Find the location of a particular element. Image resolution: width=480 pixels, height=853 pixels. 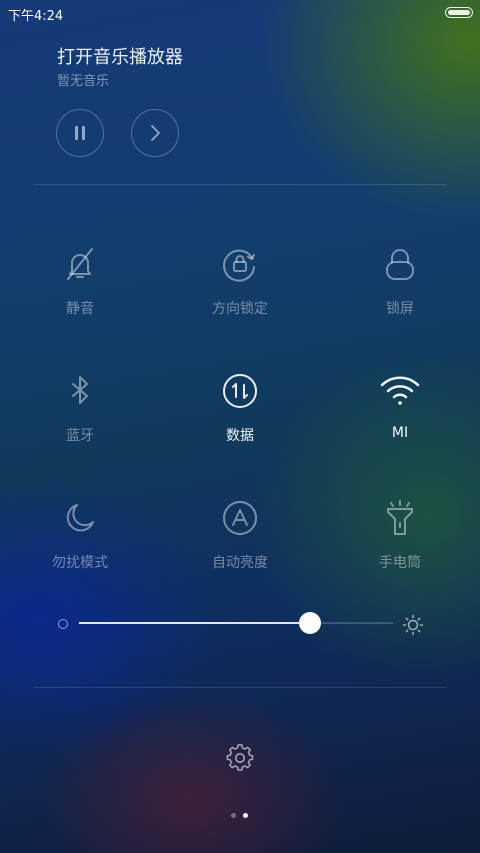

next-track-button is located at coordinates (155, 133).